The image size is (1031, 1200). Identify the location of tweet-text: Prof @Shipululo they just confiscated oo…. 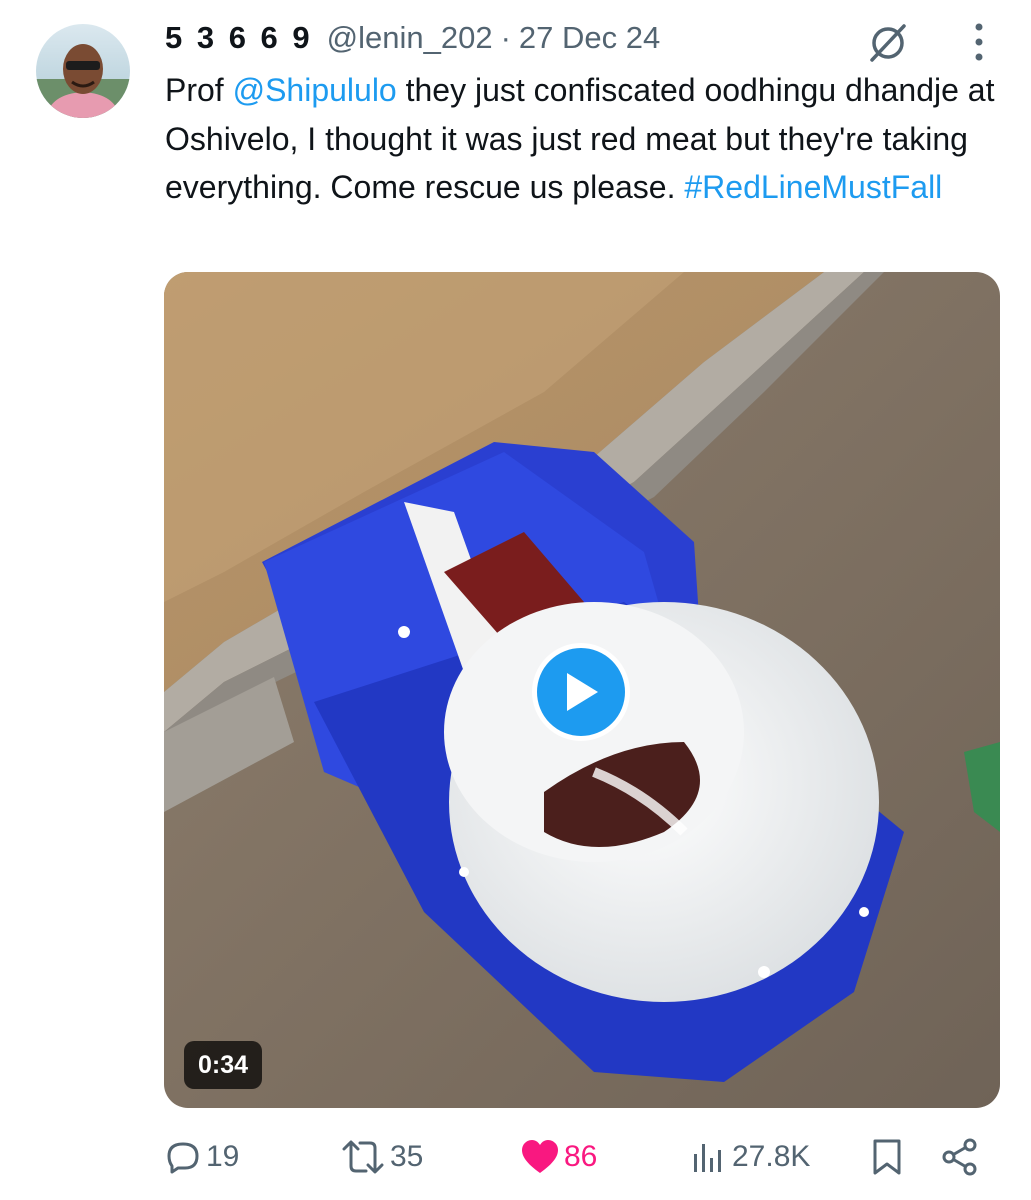
(580, 139).